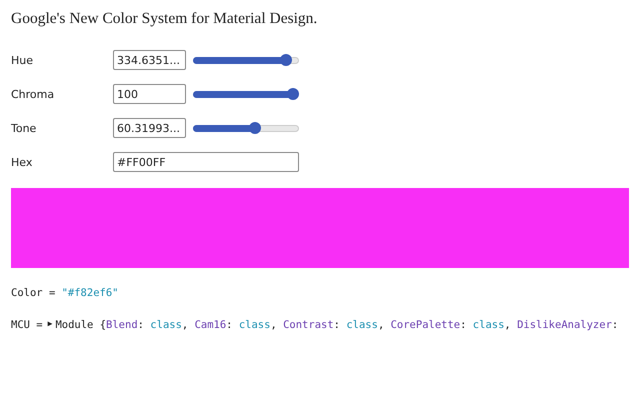 The image size is (640, 400). What do you see at coordinates (149, 94) in the screenshot?
I see `input-field: 100` at bounding box center [149, 94].